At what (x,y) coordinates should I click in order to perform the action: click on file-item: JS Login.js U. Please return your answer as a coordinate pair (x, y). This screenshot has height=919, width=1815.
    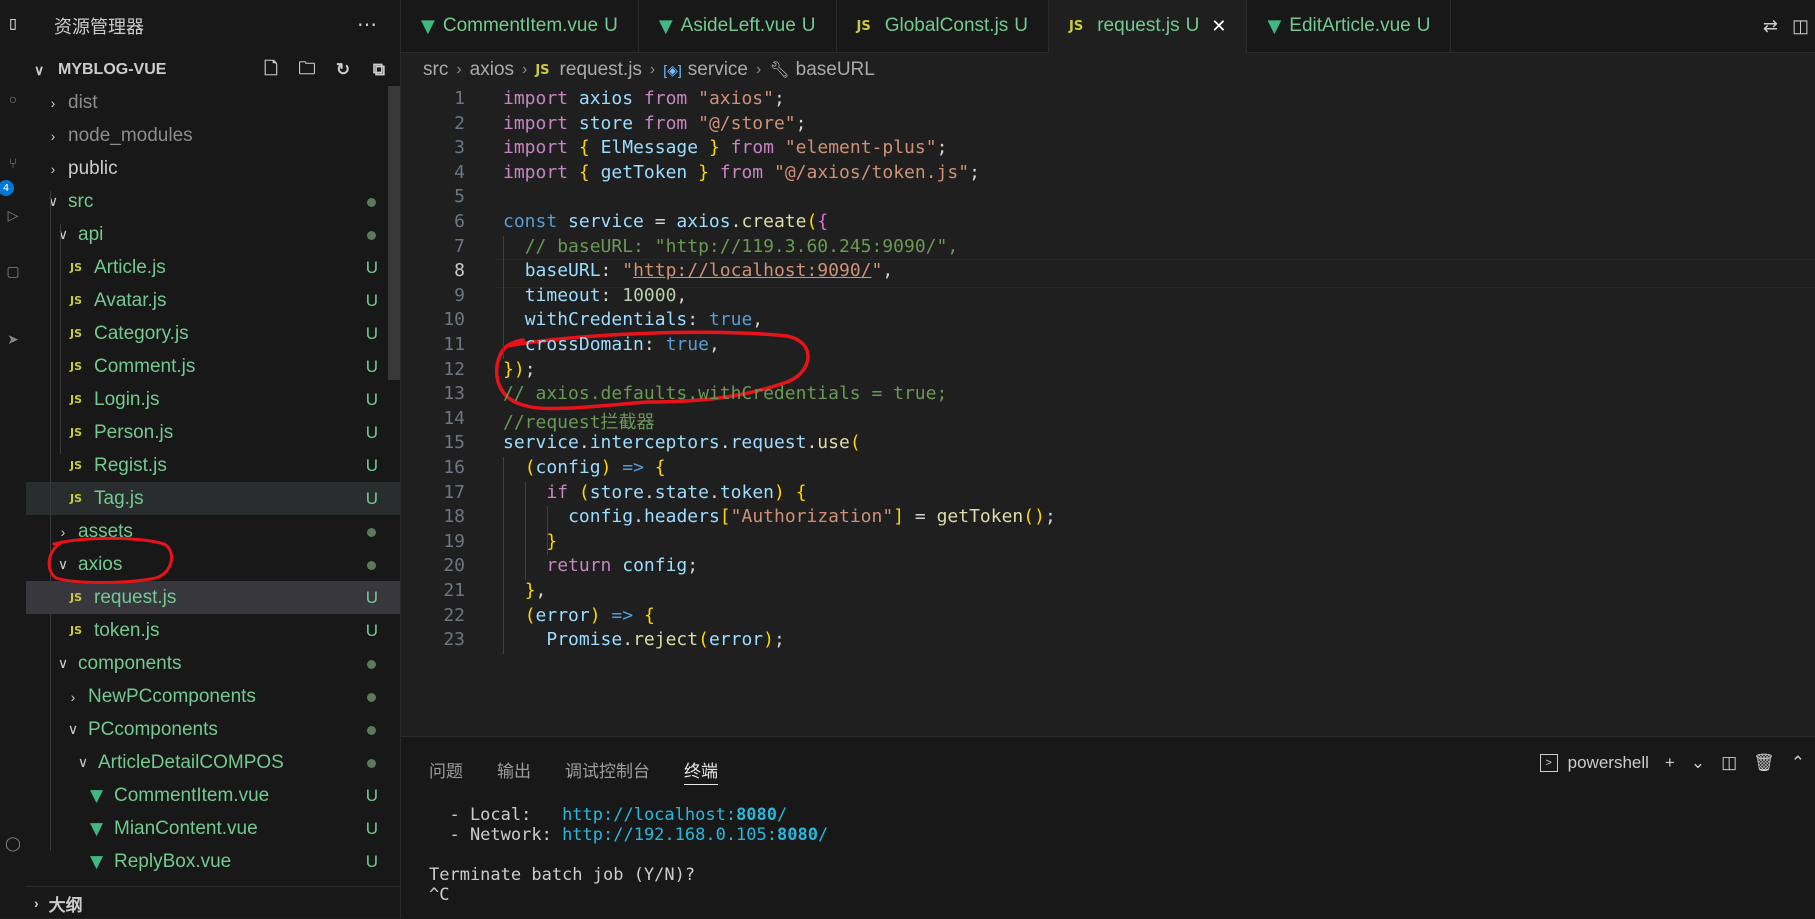
    Looking at the image, I should click on (213, 399).